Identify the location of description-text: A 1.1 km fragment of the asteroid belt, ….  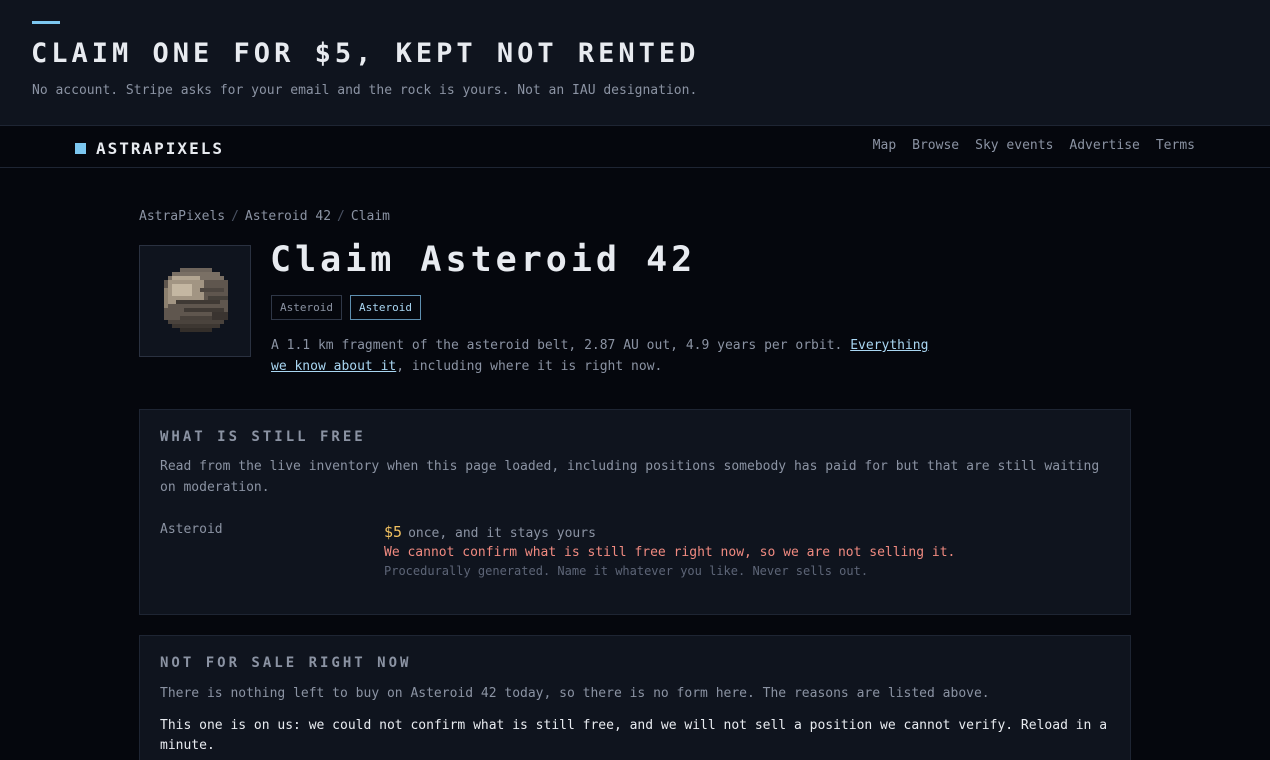
(561, 345).